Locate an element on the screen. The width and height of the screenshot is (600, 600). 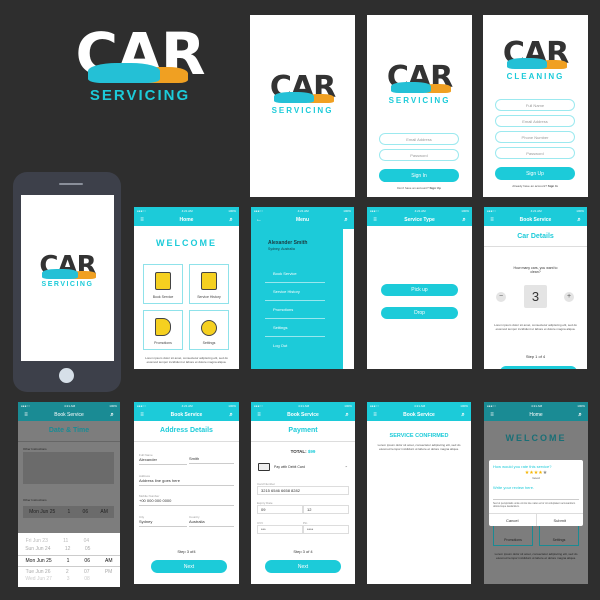
phone-field: Phone Number is located at coordinates (535, 137).